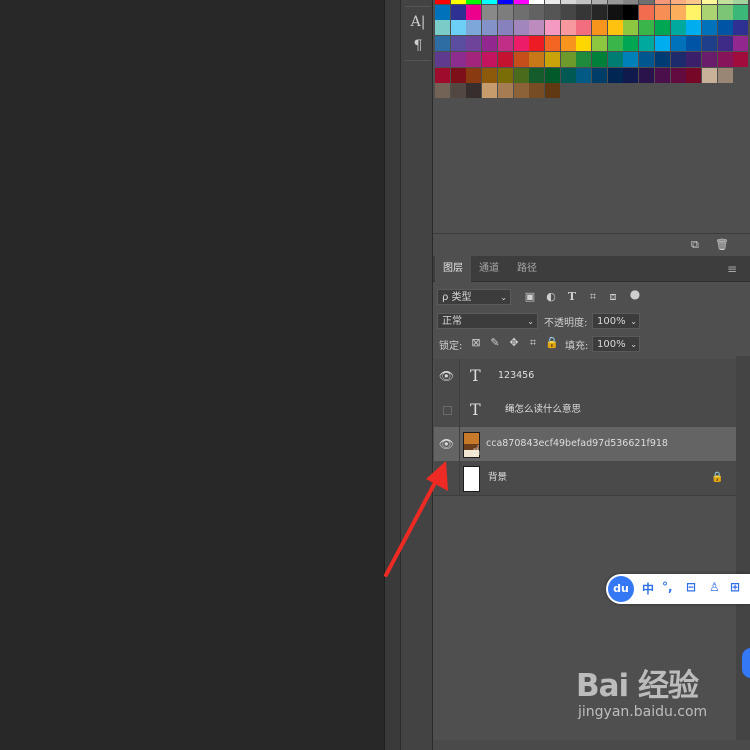 Image resolution: width=750 pixels, height=750 pixels. What do you see at coordinates (585, 444) in the screenshot?
I see `layer-row-selected: 👁 cca870843ecf49befad97d536621f918 ☝` at bounding box center [585, 444].